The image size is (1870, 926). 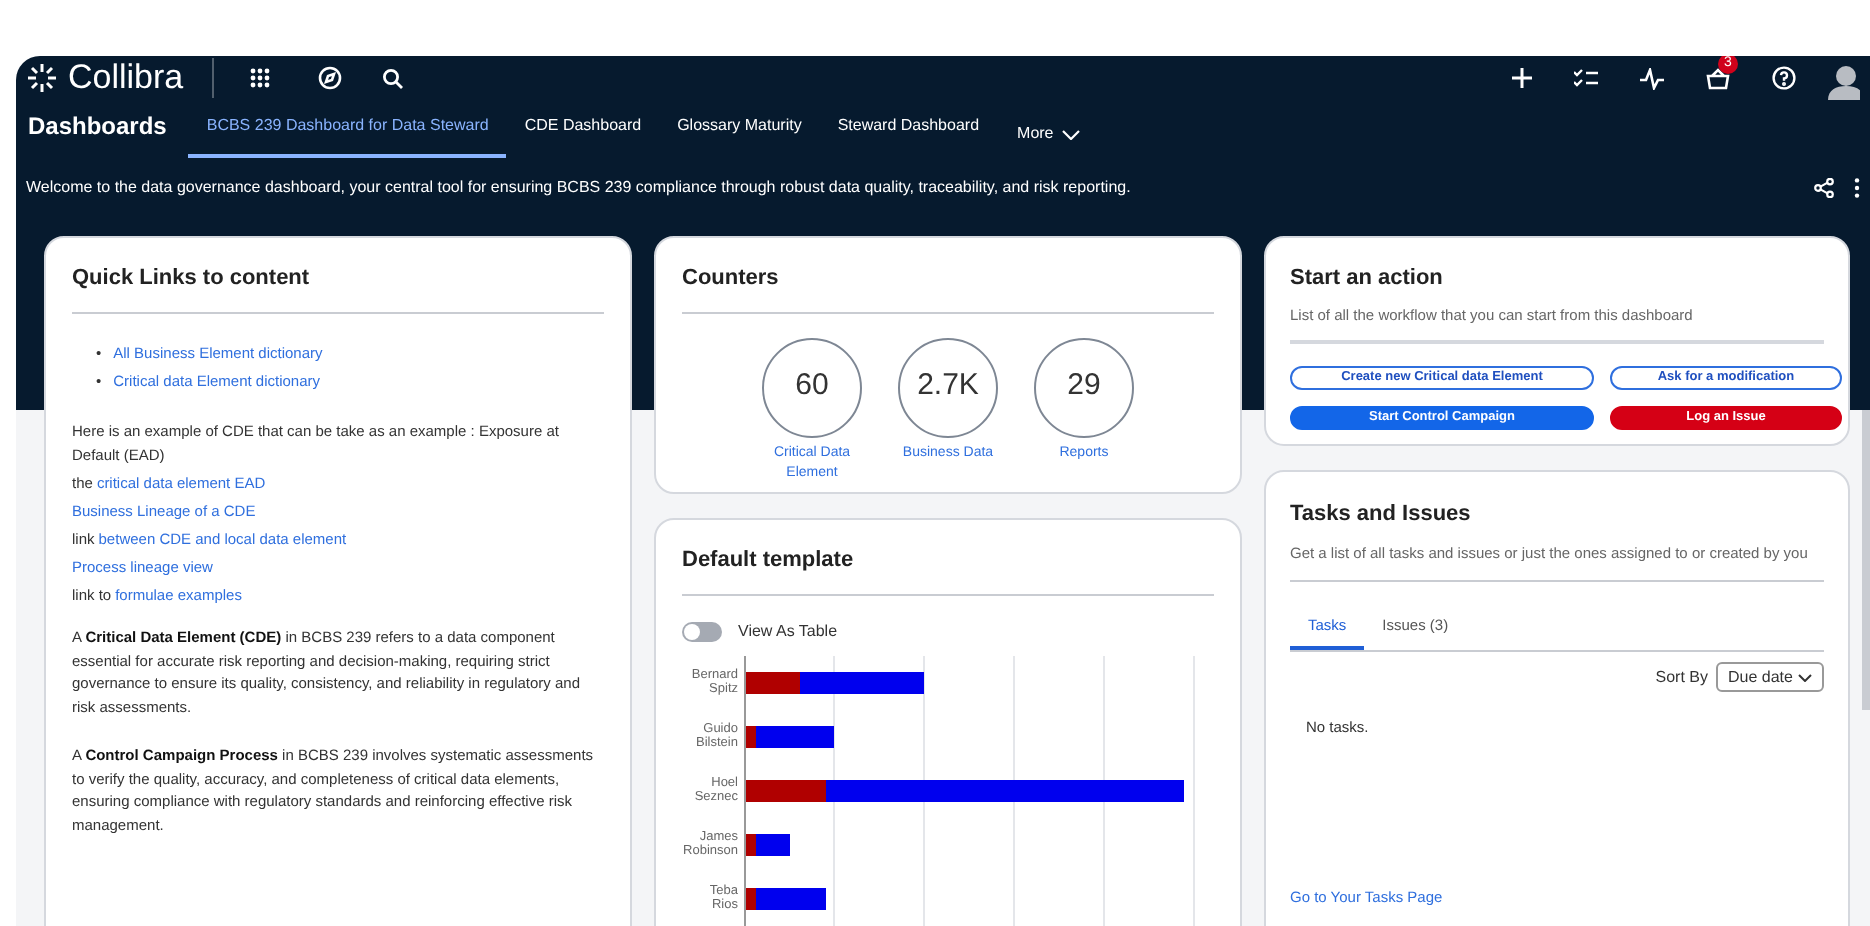 What do you see at coordinates (1681, 677) in the screenshot?
I see `sort-label: Sort By` at bounding box center [1681, 677].